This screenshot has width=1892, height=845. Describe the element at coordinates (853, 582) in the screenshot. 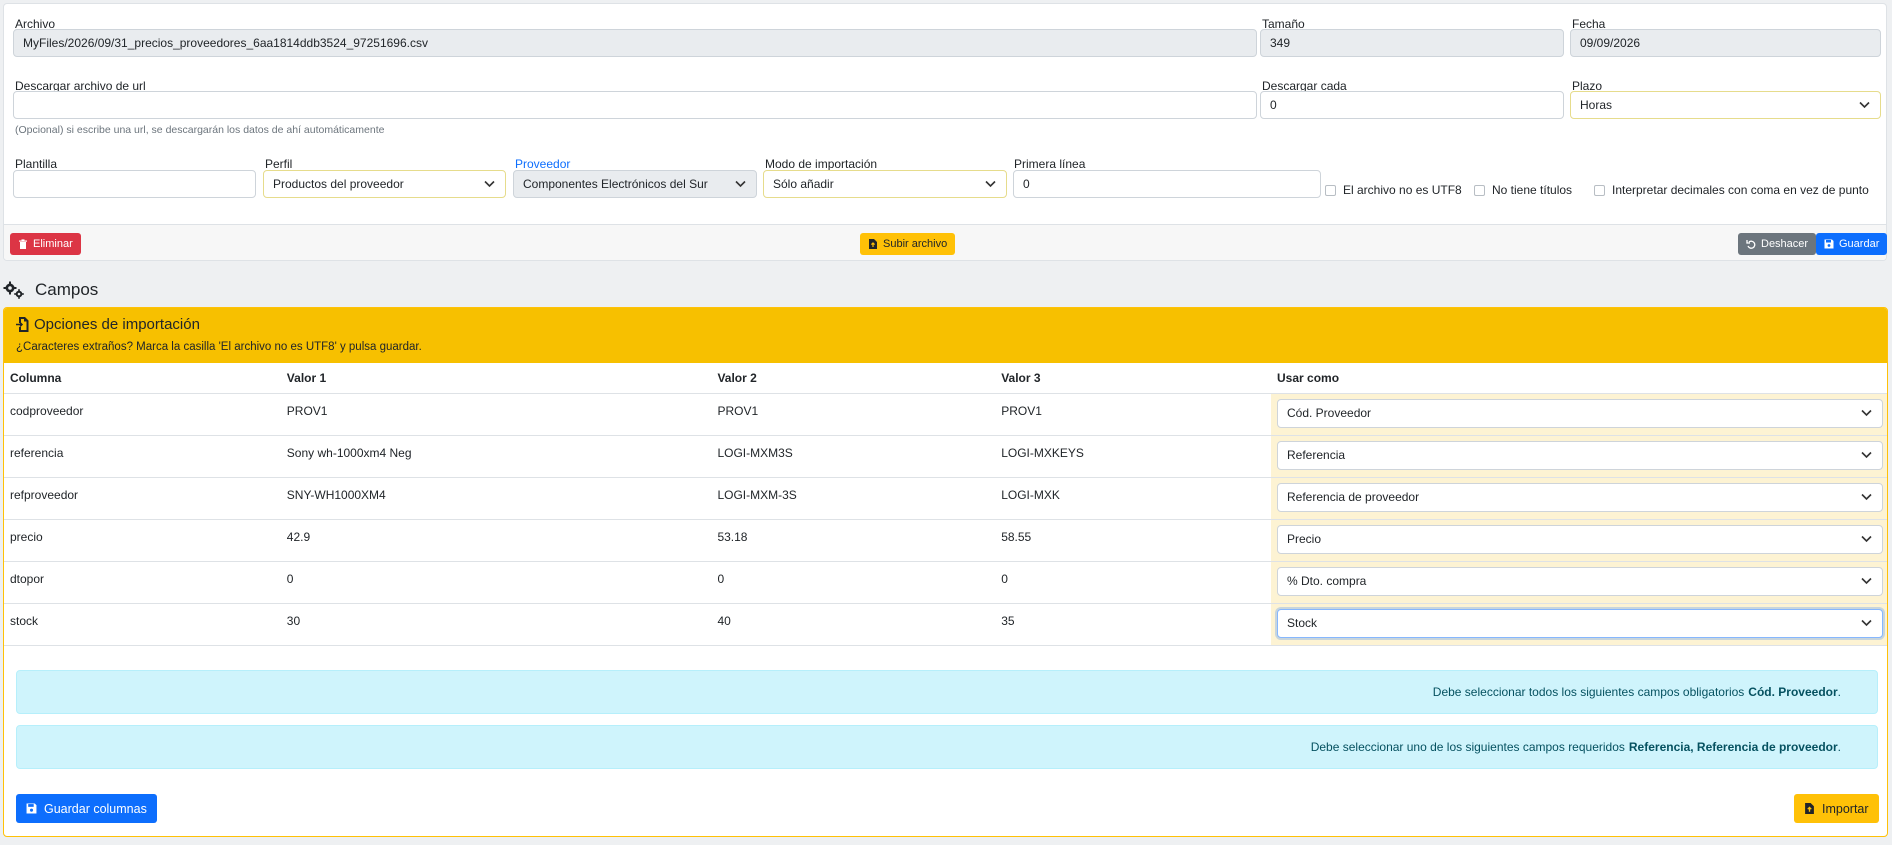

I see `cell-valor-2: 0` at that location.